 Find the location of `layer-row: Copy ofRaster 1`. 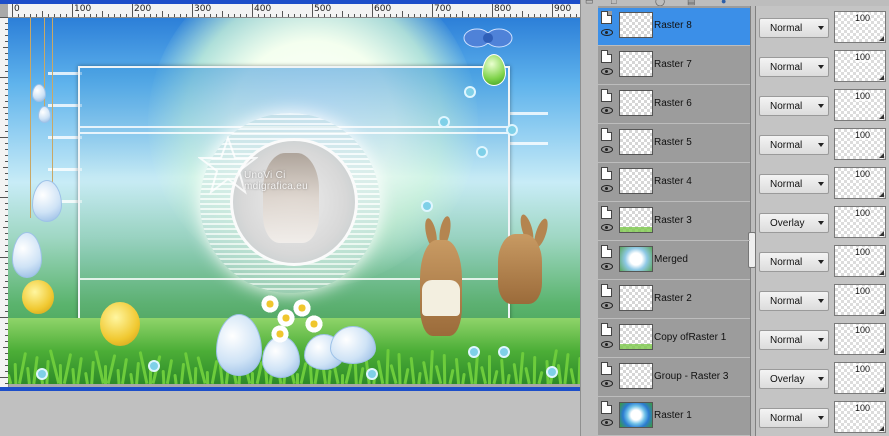

layer-row: Copy ofRaster 1 is located at coordinates (674, 339).